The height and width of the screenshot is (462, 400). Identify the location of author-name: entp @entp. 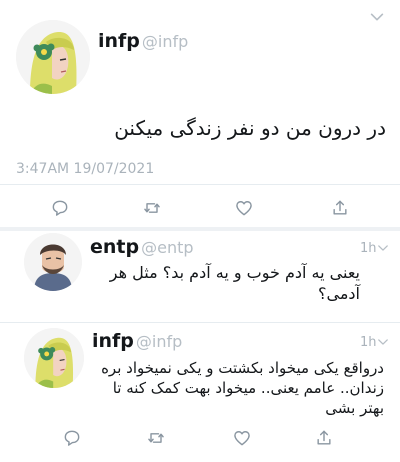
(142, 247).